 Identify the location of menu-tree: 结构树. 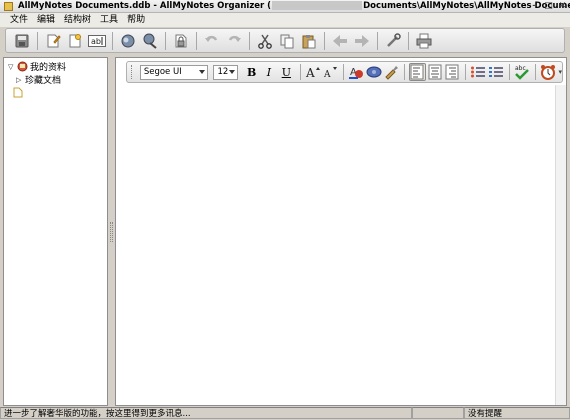
(77, 20).